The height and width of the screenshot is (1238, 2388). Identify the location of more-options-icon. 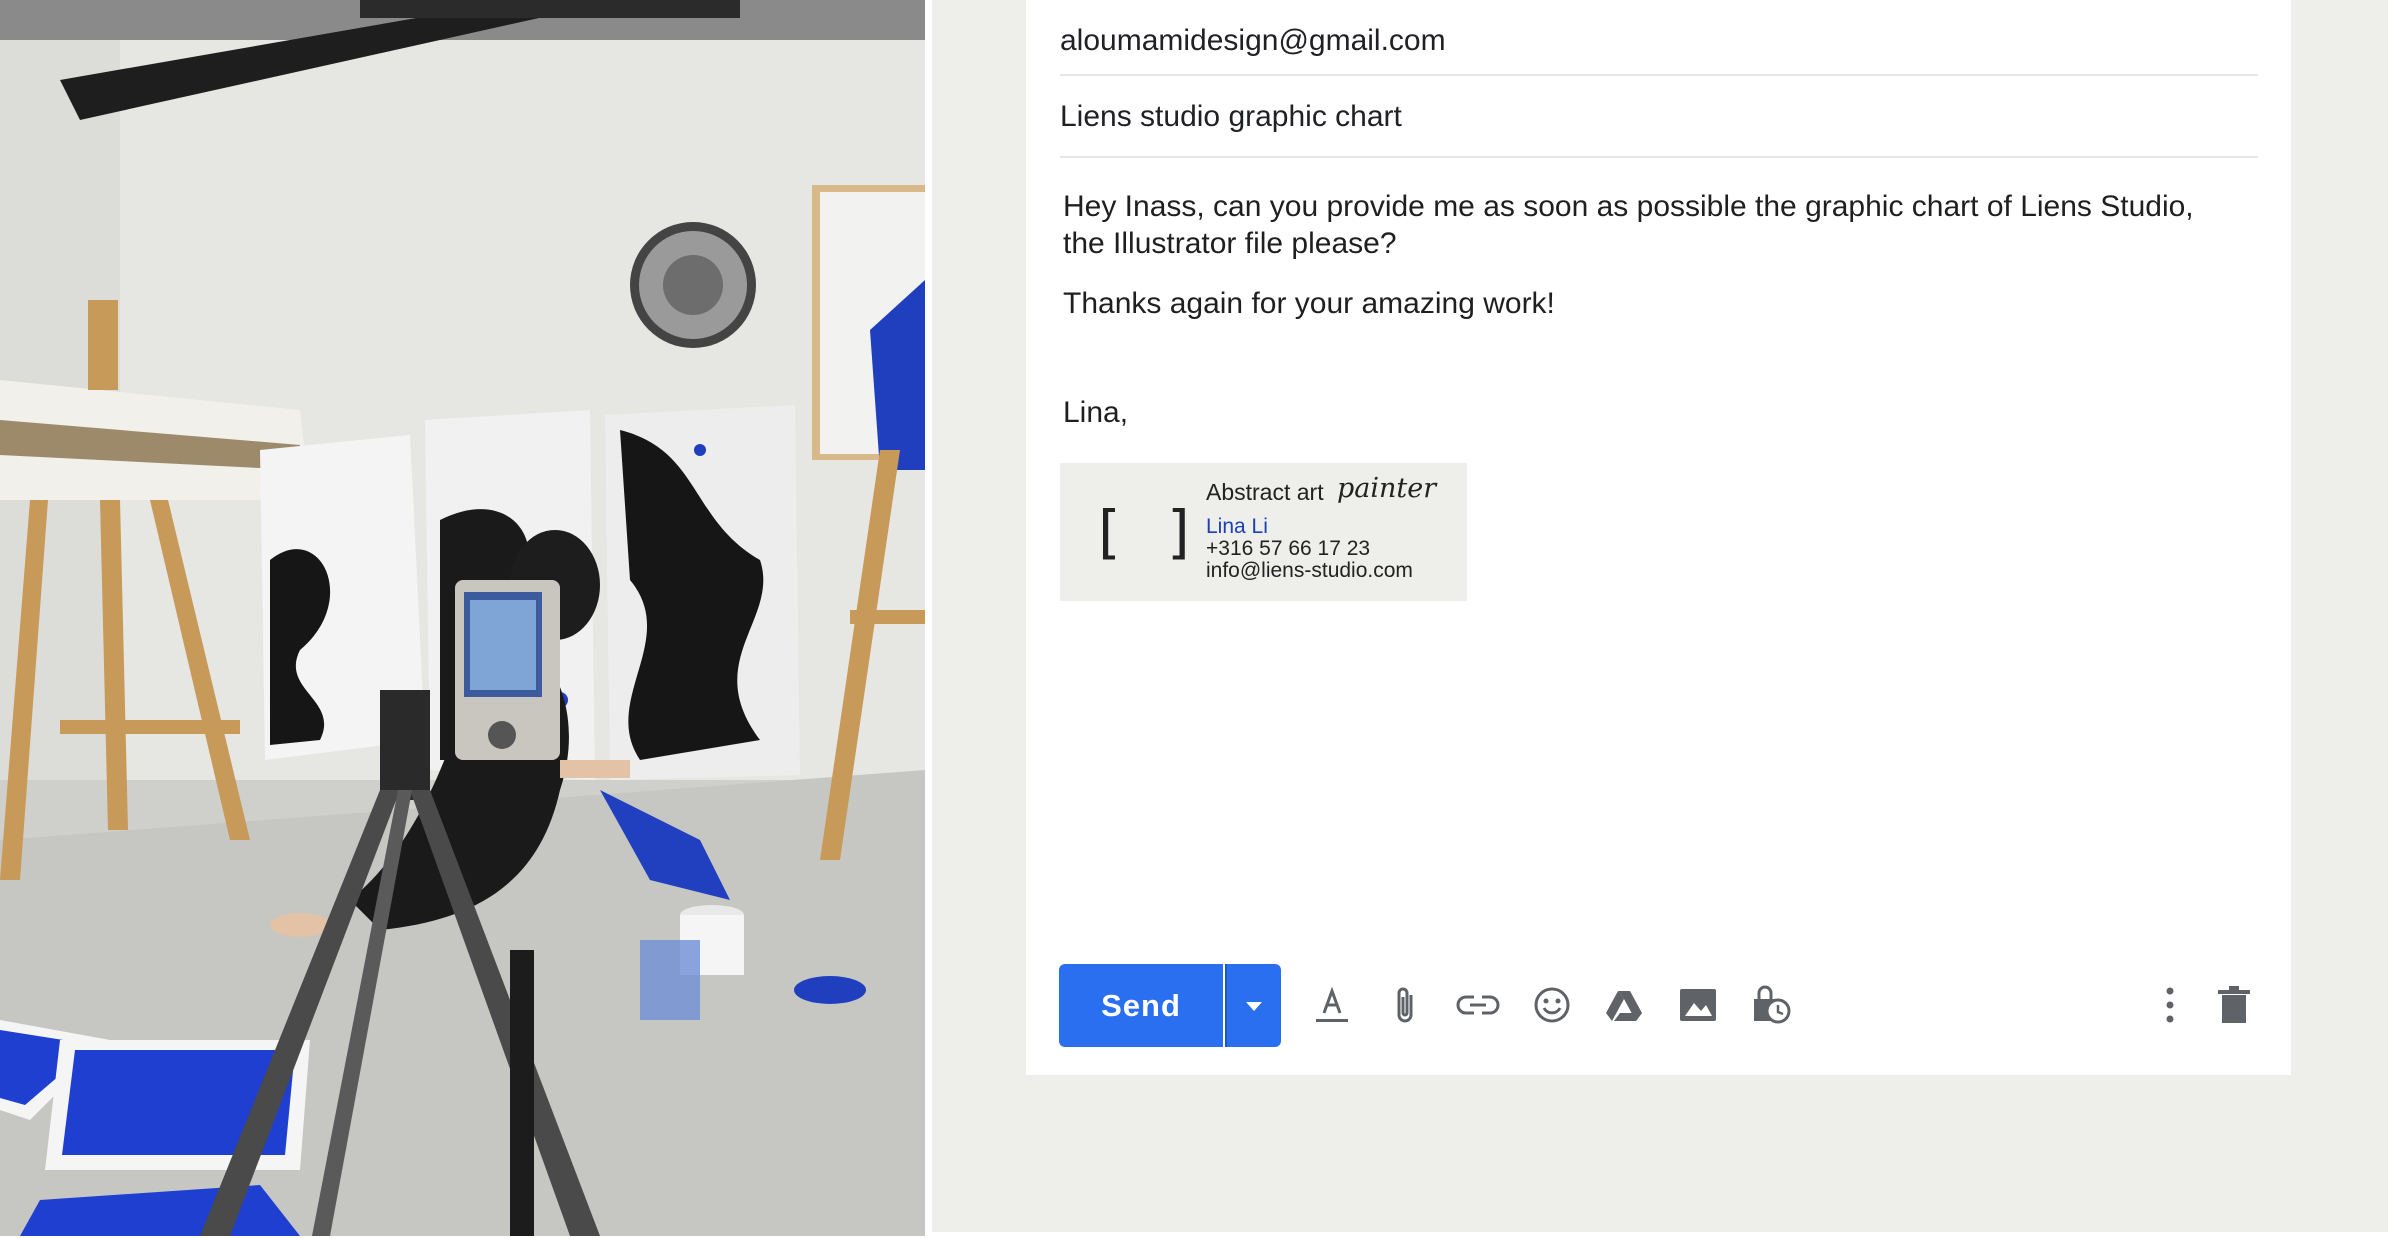
(2170, 1005).